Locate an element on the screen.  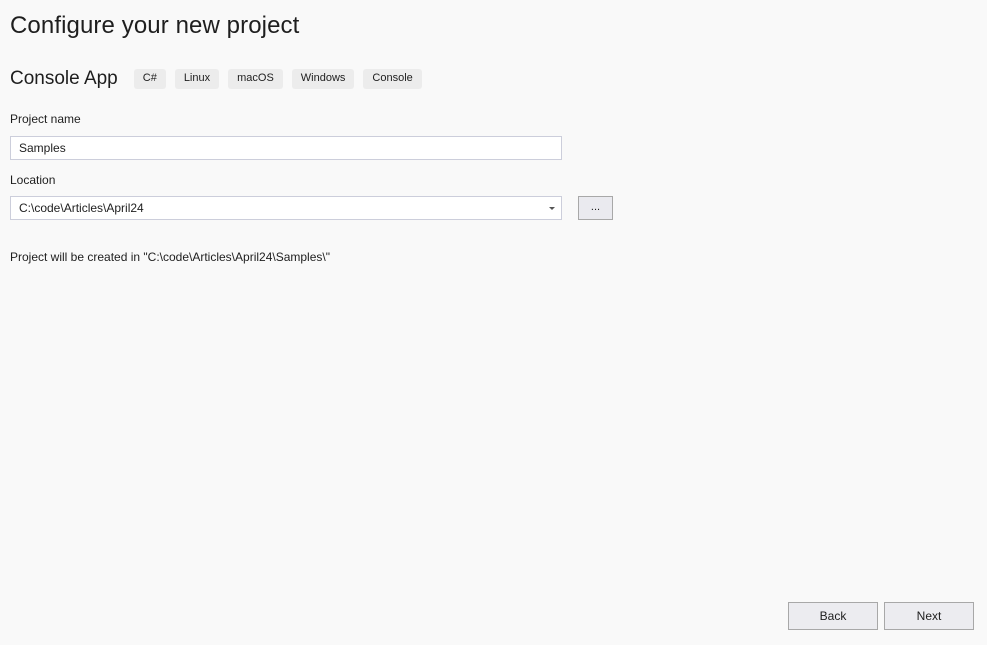
back-button: Back is located at coordinates (833, 616).